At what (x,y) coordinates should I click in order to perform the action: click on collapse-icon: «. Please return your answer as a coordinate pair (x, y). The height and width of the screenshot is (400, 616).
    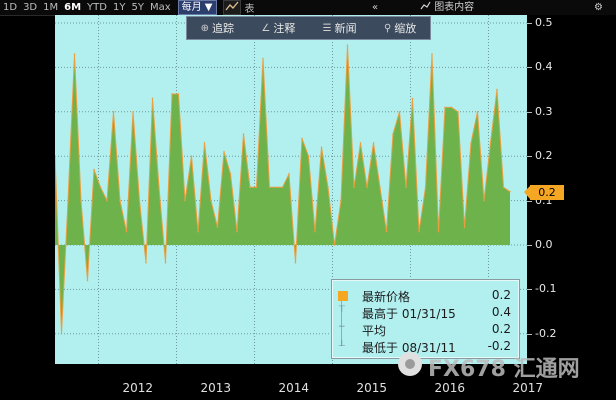
    Looking at the image, I should click on (375, 7).